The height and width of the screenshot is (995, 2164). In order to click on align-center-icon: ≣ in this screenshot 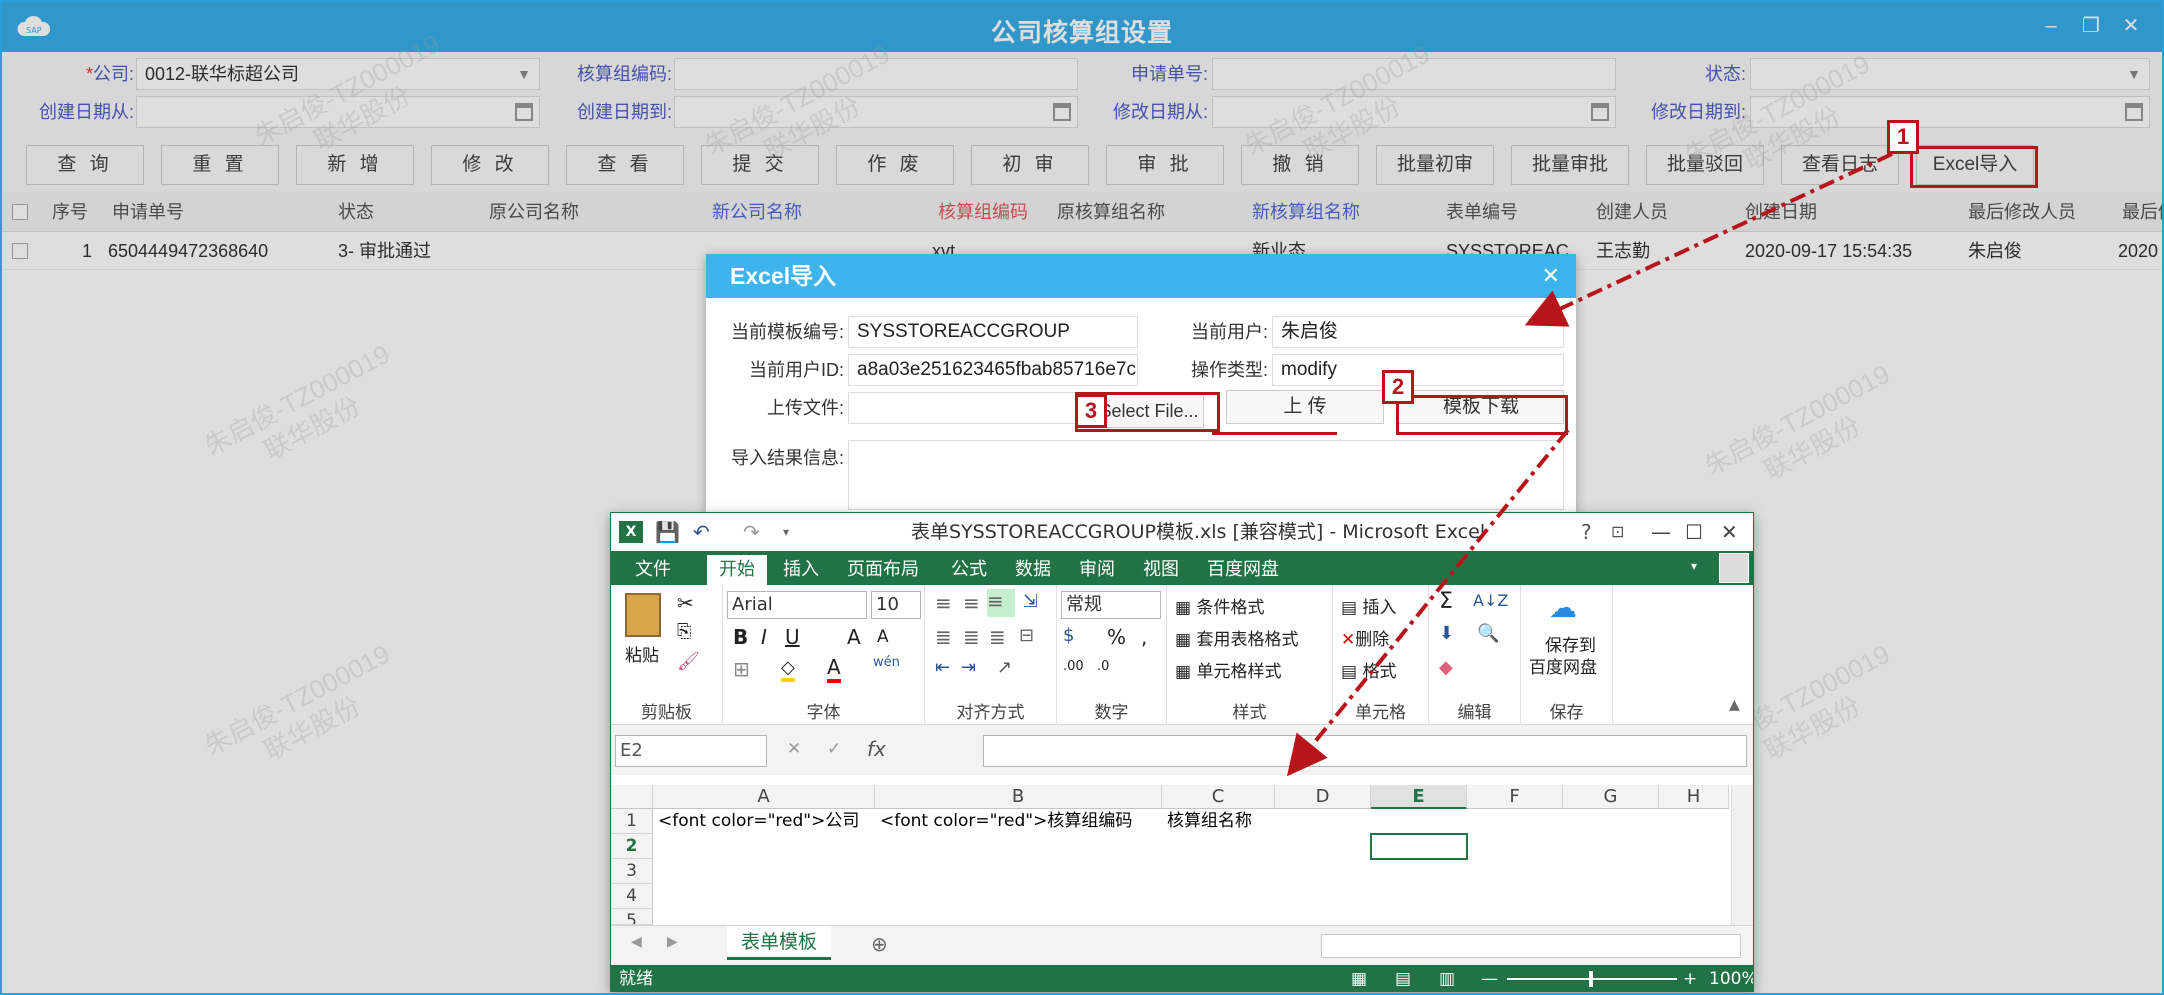, I will do `click(971, 637)`.